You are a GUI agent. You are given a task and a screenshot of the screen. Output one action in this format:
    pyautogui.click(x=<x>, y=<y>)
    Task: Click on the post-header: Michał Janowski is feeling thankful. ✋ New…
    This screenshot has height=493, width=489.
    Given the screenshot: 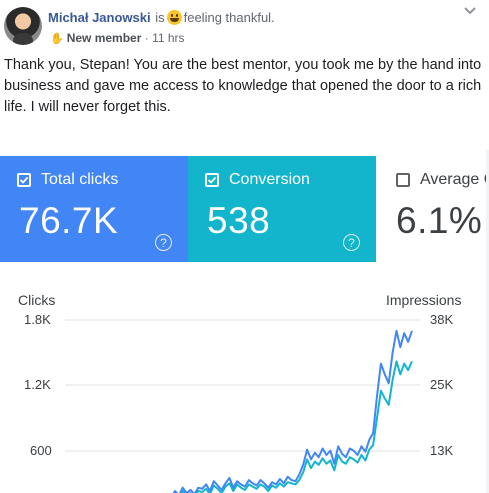 What is the action you would take?
    pyautogui.click(x=244, y=26)
    